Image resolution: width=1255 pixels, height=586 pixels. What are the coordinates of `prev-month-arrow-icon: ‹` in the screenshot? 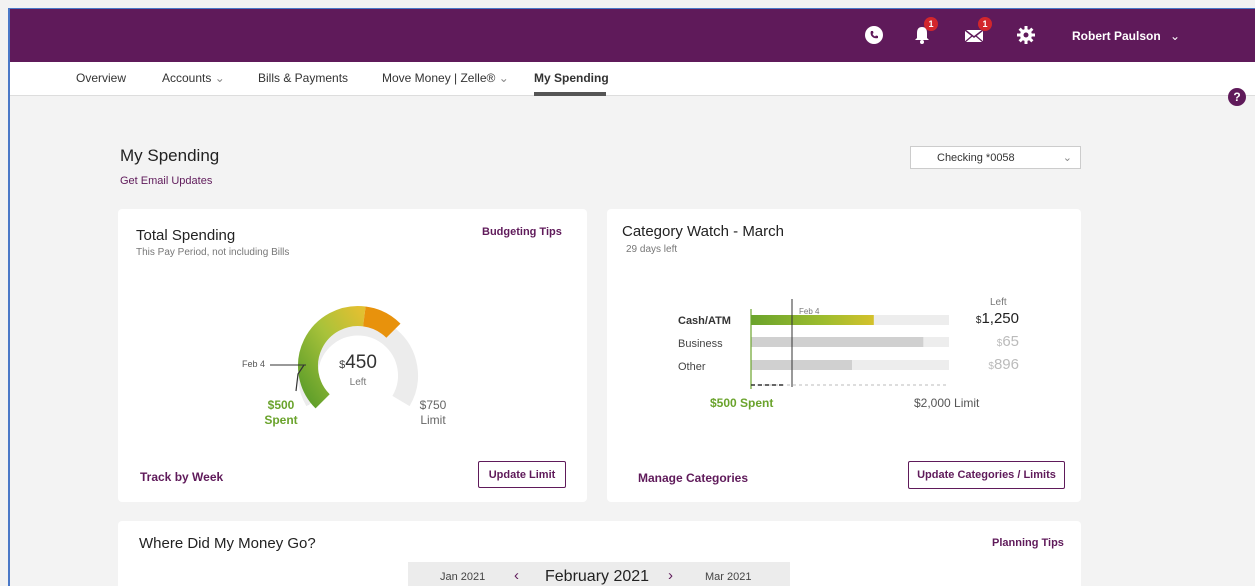 It's located at (516, 575).